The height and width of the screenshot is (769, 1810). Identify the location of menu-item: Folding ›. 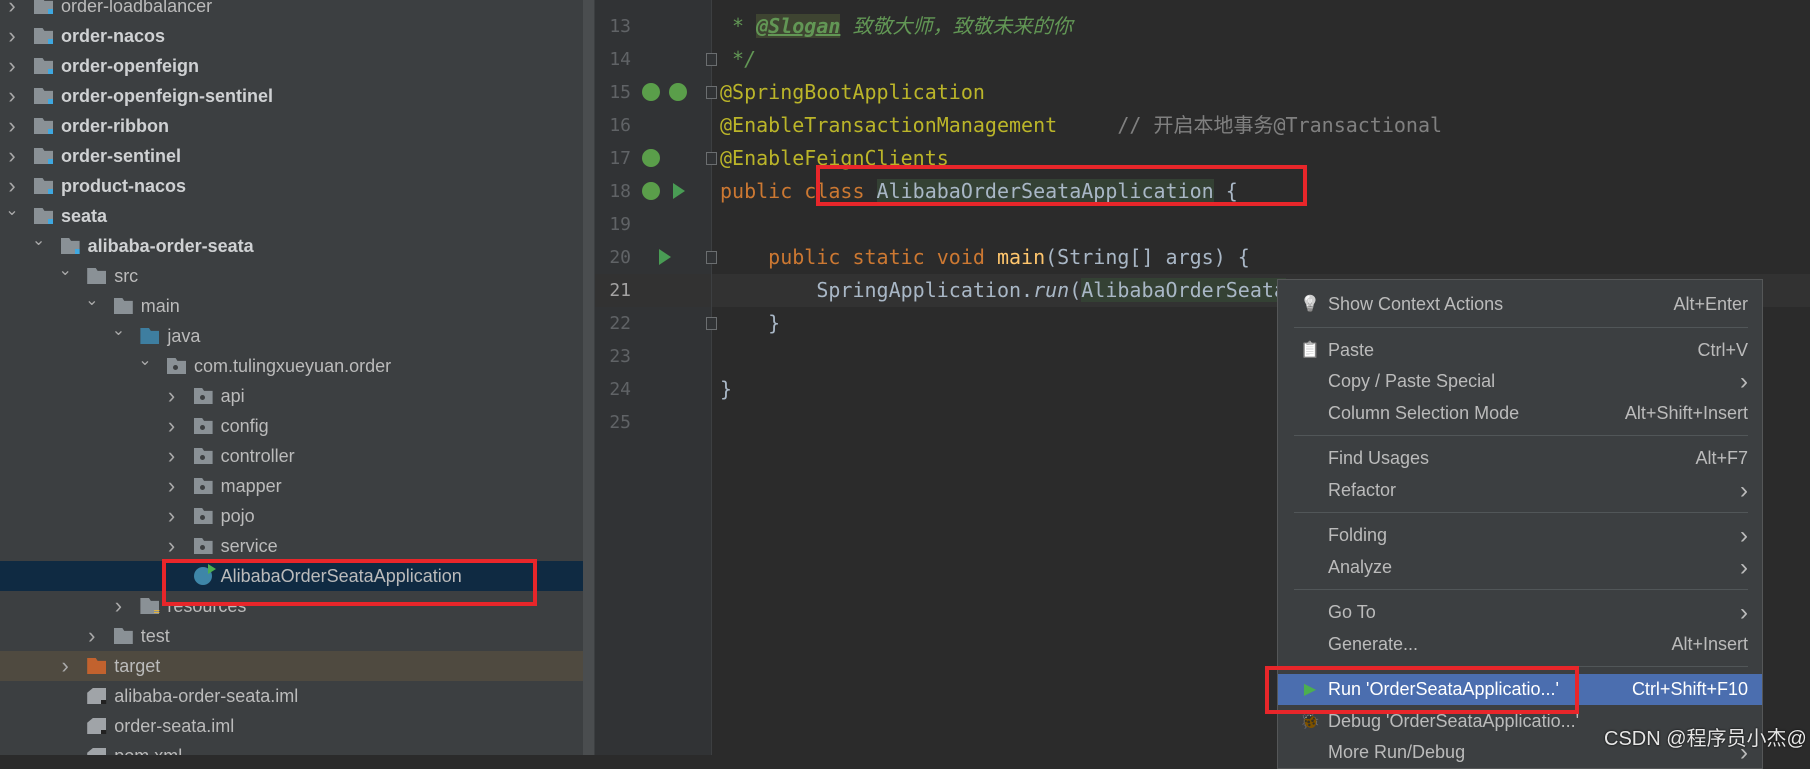
(1520, 535).